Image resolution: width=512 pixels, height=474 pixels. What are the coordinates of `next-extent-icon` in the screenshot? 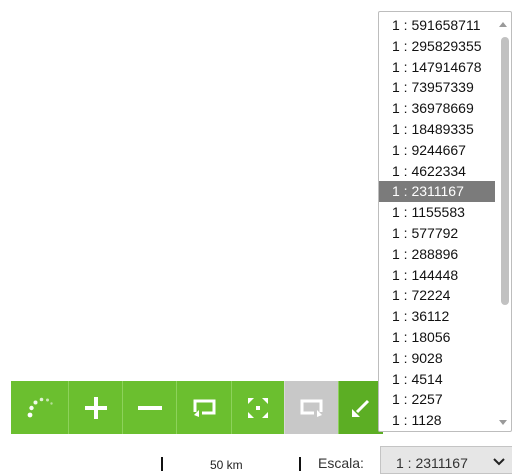 It's located at (311, 408).